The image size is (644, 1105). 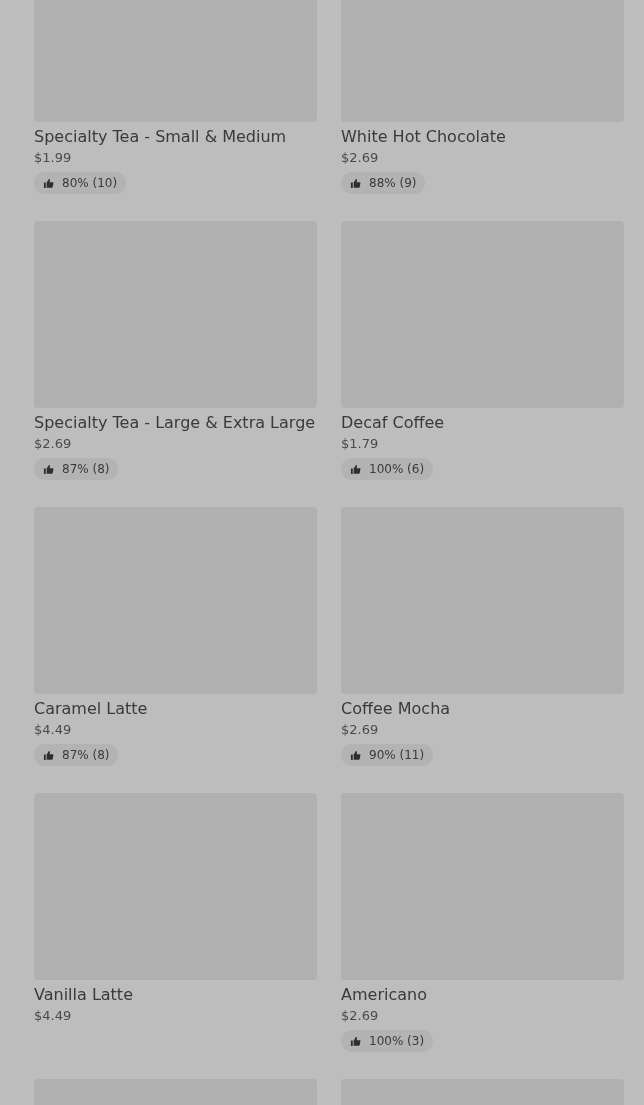 What do you see at coordinates (387, 469) in the screenshot?
I see `rating-badge: 100% (6)` at bounding box center [387, 469].